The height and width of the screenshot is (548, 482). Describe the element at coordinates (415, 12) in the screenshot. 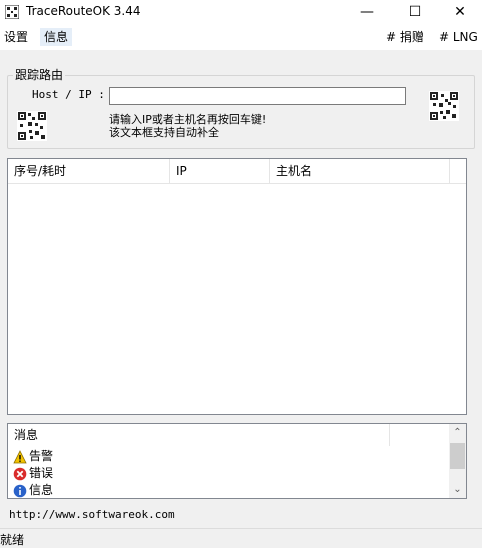

I see `maximize-button: ☐` at that location.